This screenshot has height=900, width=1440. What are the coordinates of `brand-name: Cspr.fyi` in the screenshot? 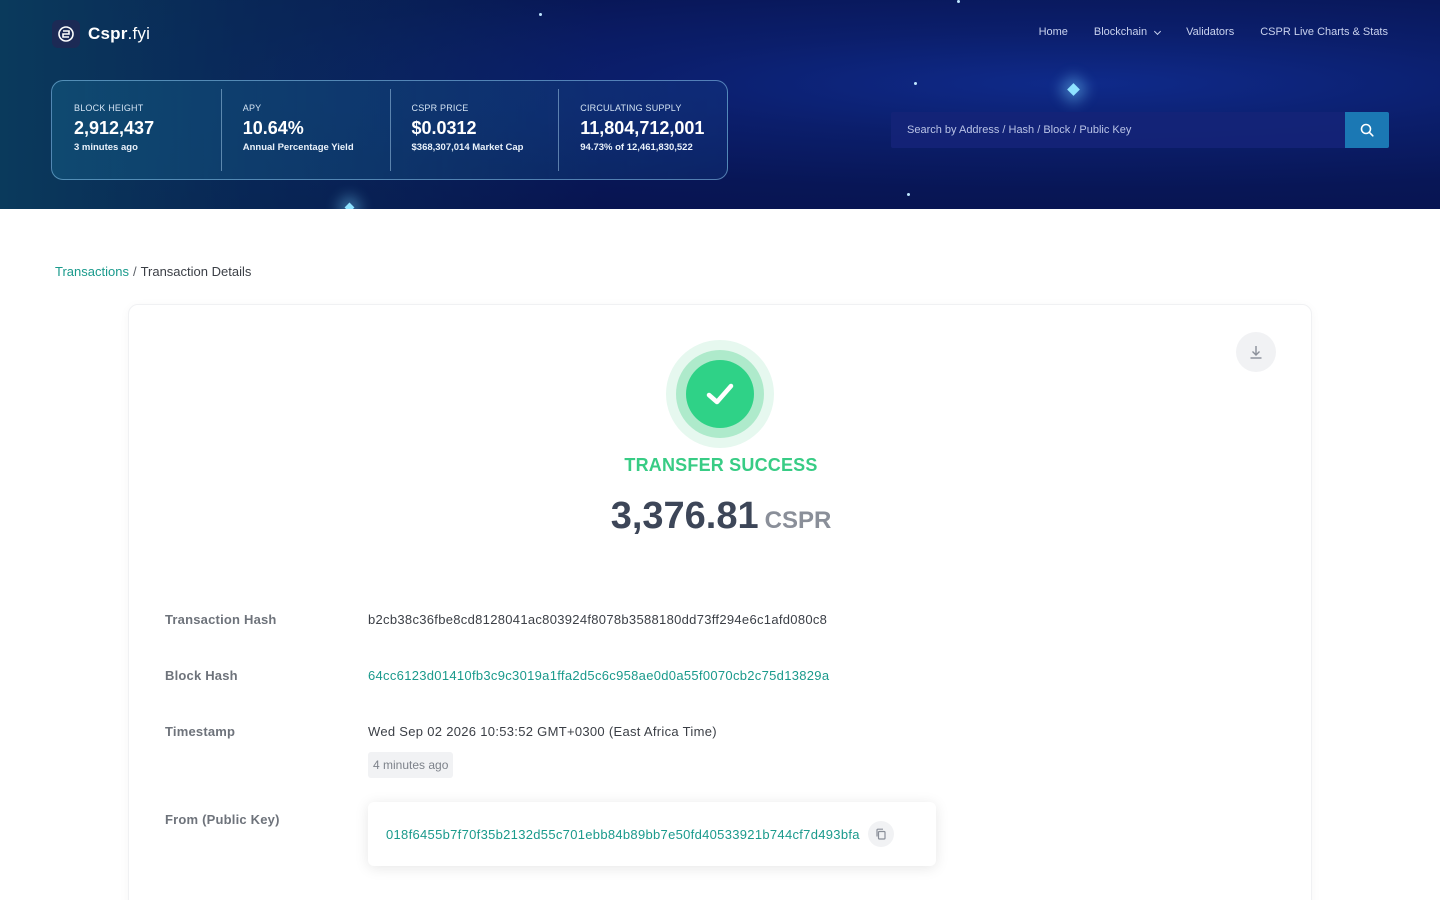 It's located at (119, 33).